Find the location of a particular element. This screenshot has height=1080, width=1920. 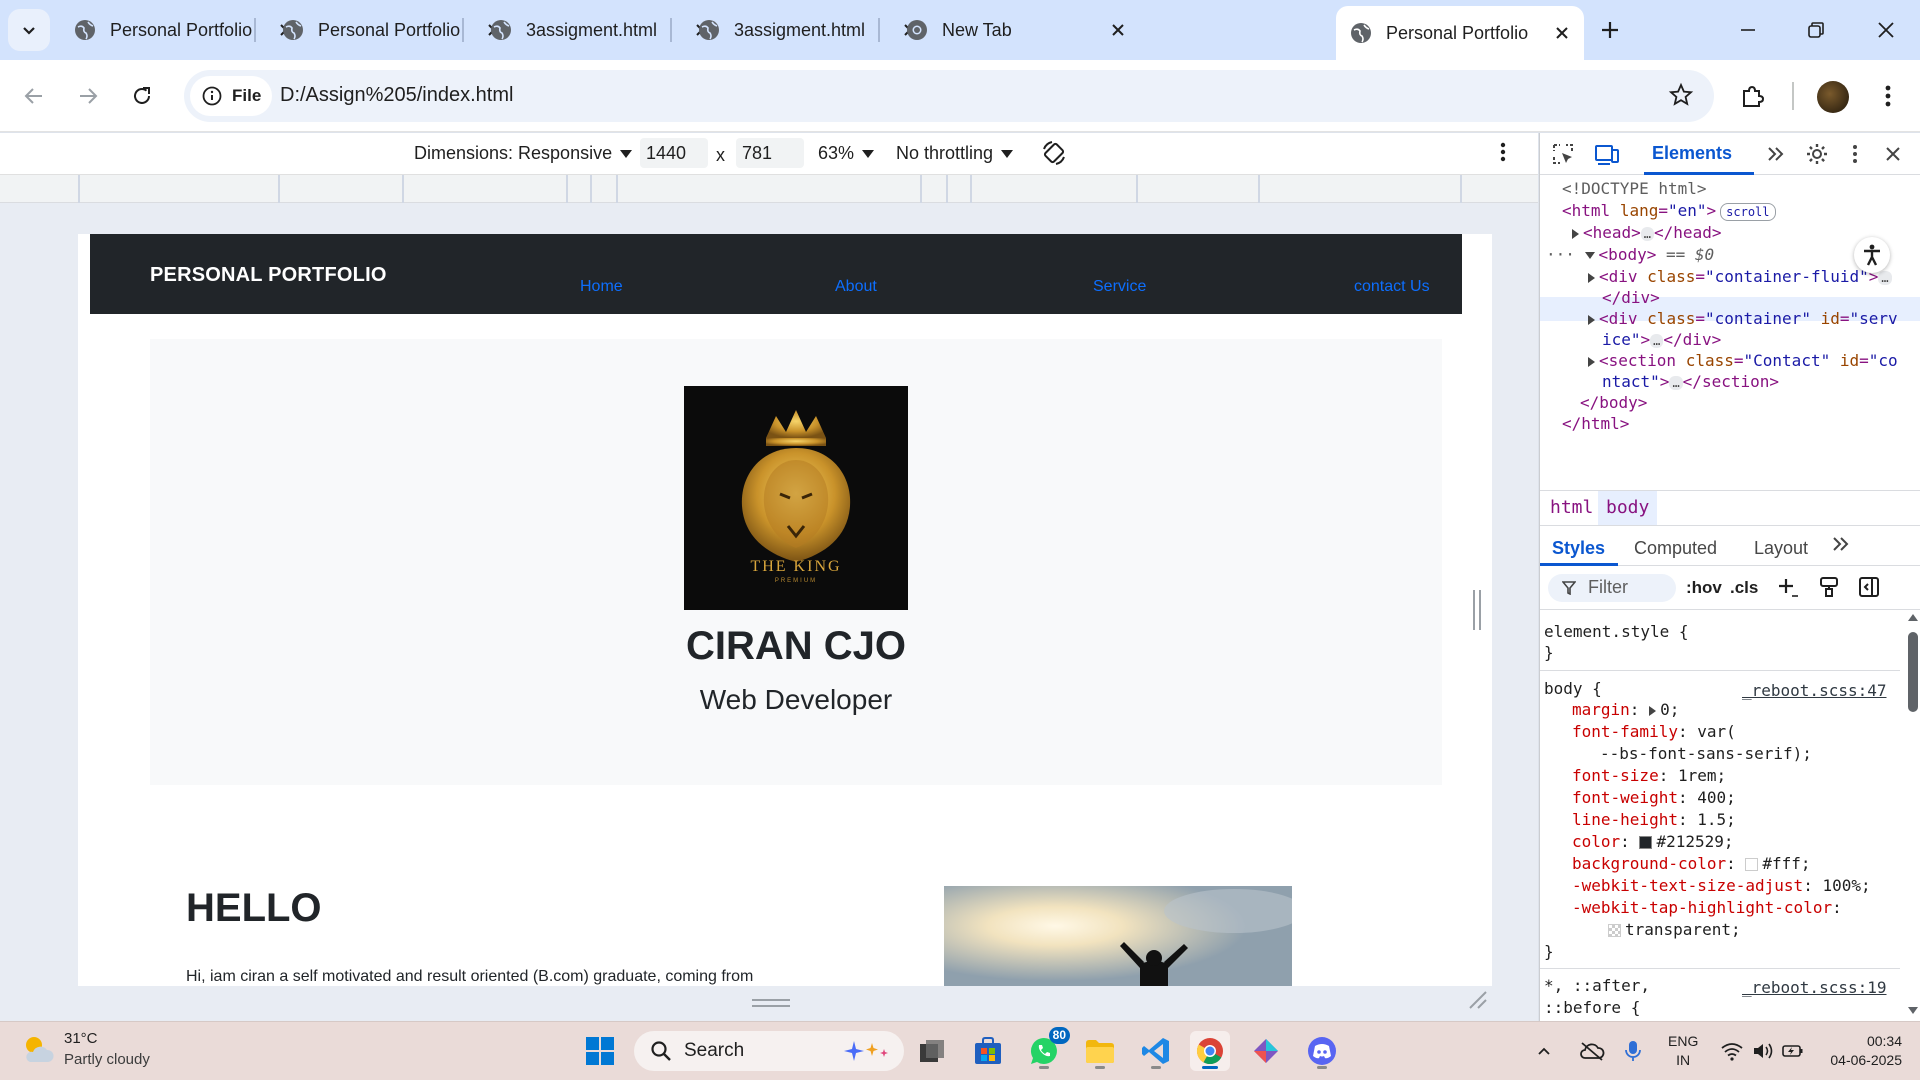

rotate-button is located at coordinates (1054, 155).